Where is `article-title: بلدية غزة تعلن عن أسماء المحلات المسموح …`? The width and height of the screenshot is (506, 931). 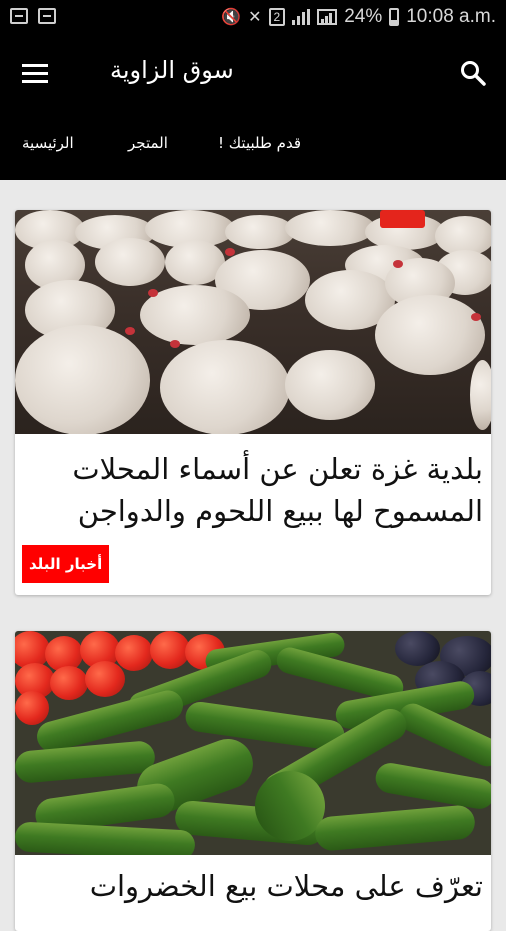 article-title: بلدية غزة تعلن عن أسماء المحلات المسموح … is located at coordinates (253, 483).